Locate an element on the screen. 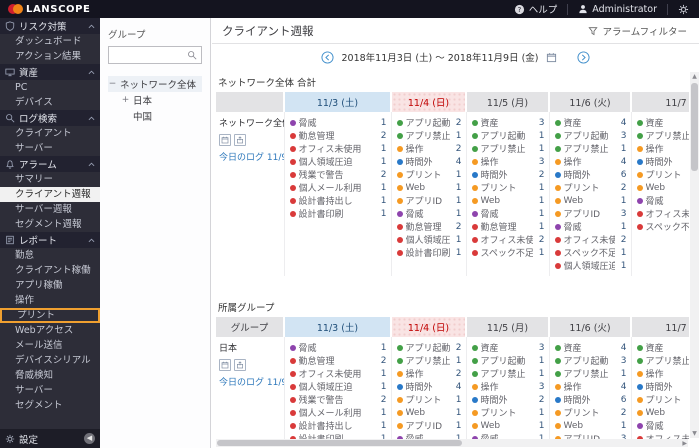 This screenshot has width=699, height=448. settings-menu-button is located at coordinates (683, 9).